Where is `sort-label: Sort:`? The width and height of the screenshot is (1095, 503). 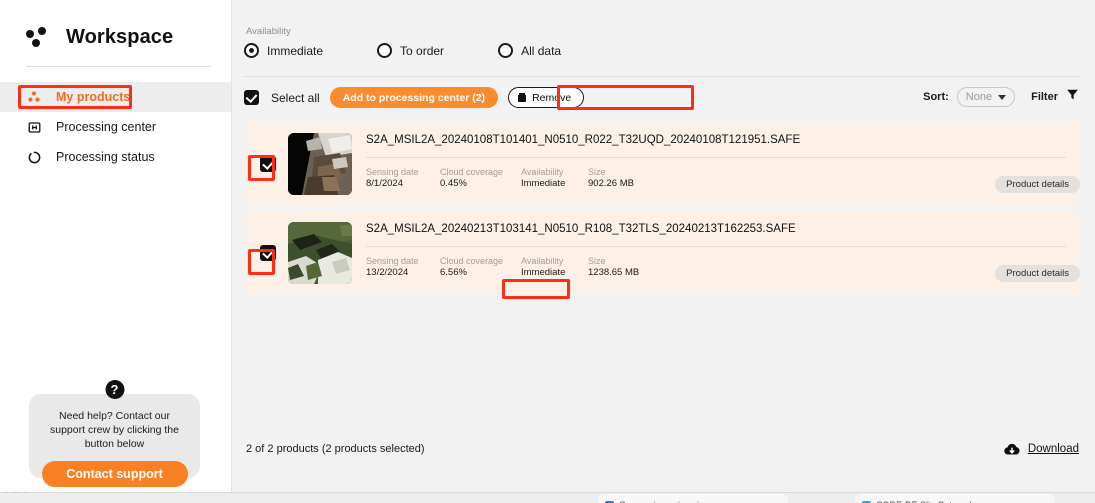
sort-label: Sort: is located at coordinates (936, 97).